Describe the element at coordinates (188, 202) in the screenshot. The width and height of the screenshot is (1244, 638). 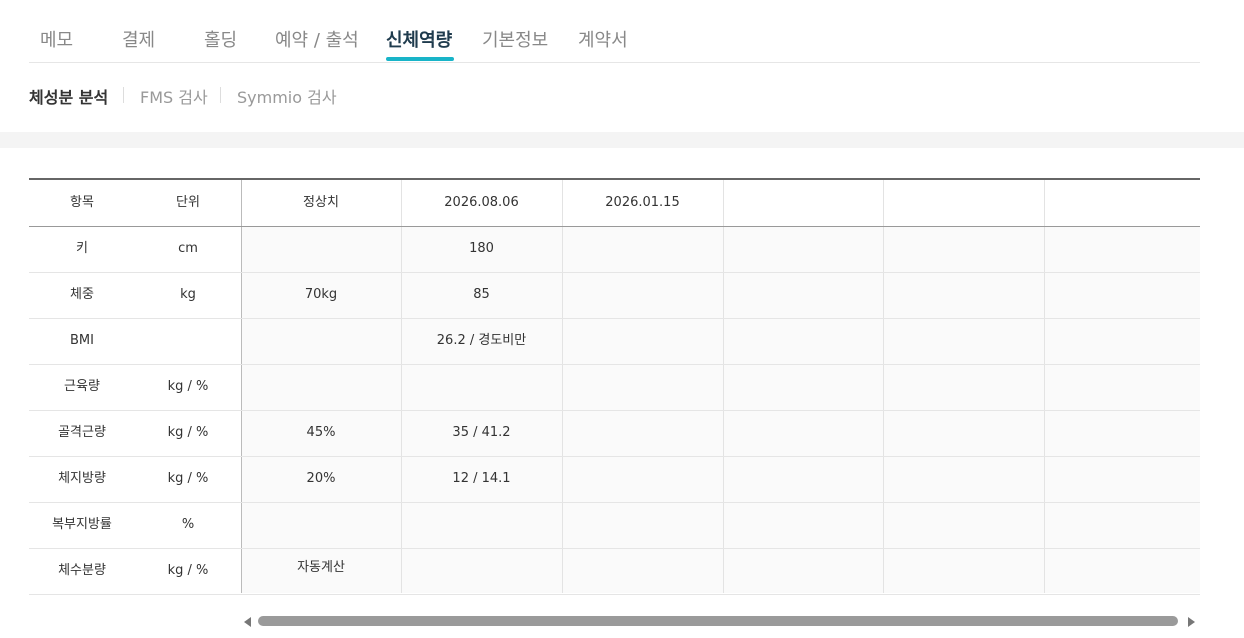
I see `column-header: 단위` at that location.